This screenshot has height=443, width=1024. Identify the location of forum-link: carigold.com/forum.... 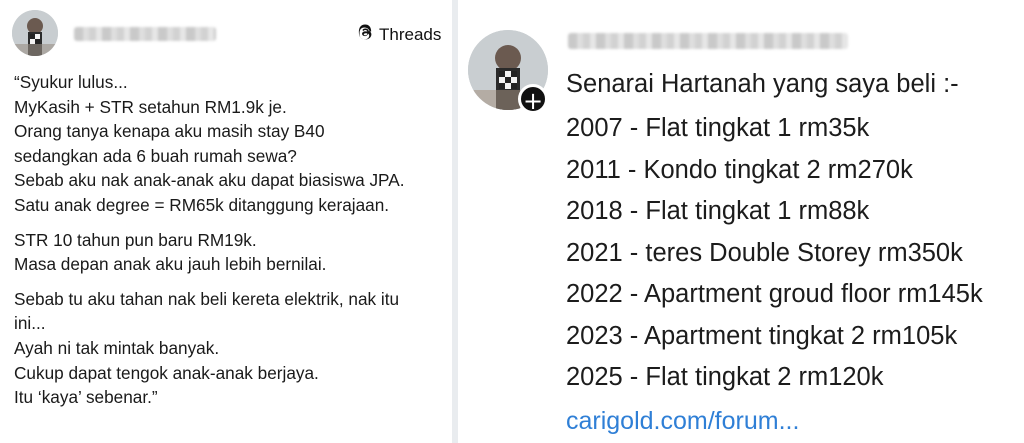
(682, 421).